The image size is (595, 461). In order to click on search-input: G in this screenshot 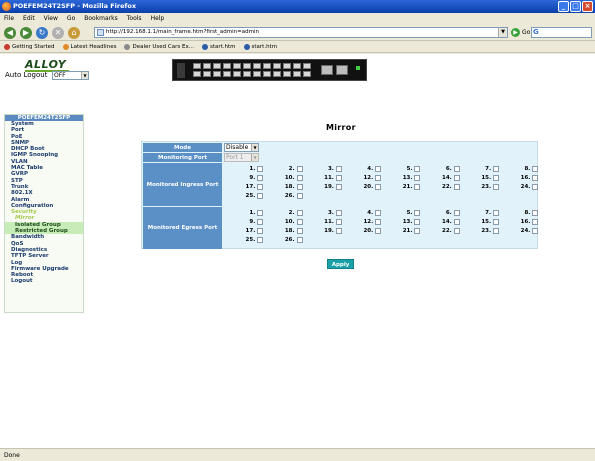, I will do `click(561, 32)`.